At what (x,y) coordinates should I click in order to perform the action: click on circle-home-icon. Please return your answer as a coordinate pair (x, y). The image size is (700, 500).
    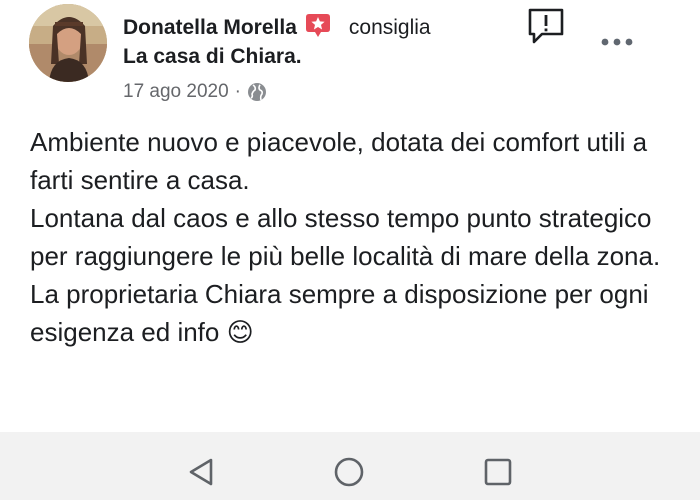
    Looking at the image, I should click on (349, 472).